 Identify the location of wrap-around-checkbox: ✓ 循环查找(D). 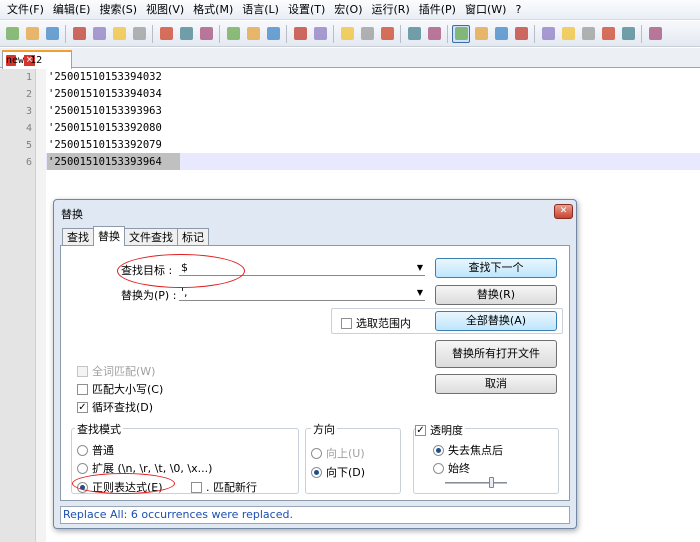
(115, 407).